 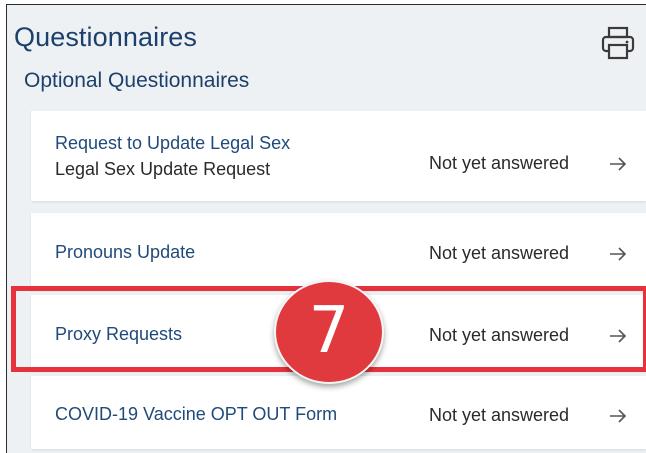 What do you see at coordinates (106, 37) in the screenshot?
I see `page-title: Questionnaires` at bounding box center [106, 37].